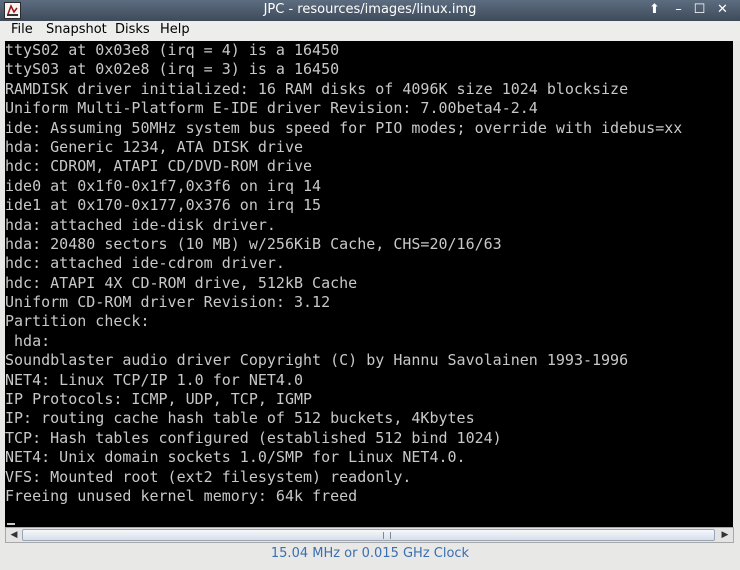 The height and width of the screenshot is (570, 740). What do you see at coordinates (181, 495) in the screenshot?
I see `console-line: Freeing unused kernel memory: 64k freed` at bounding box center [181, 495].